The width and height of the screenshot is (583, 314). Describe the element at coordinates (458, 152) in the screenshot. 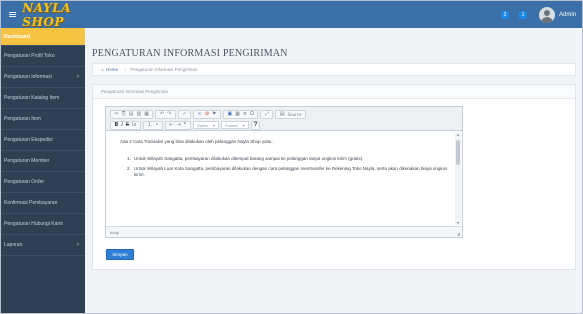

I see `scrollbar-thumb` at that location.